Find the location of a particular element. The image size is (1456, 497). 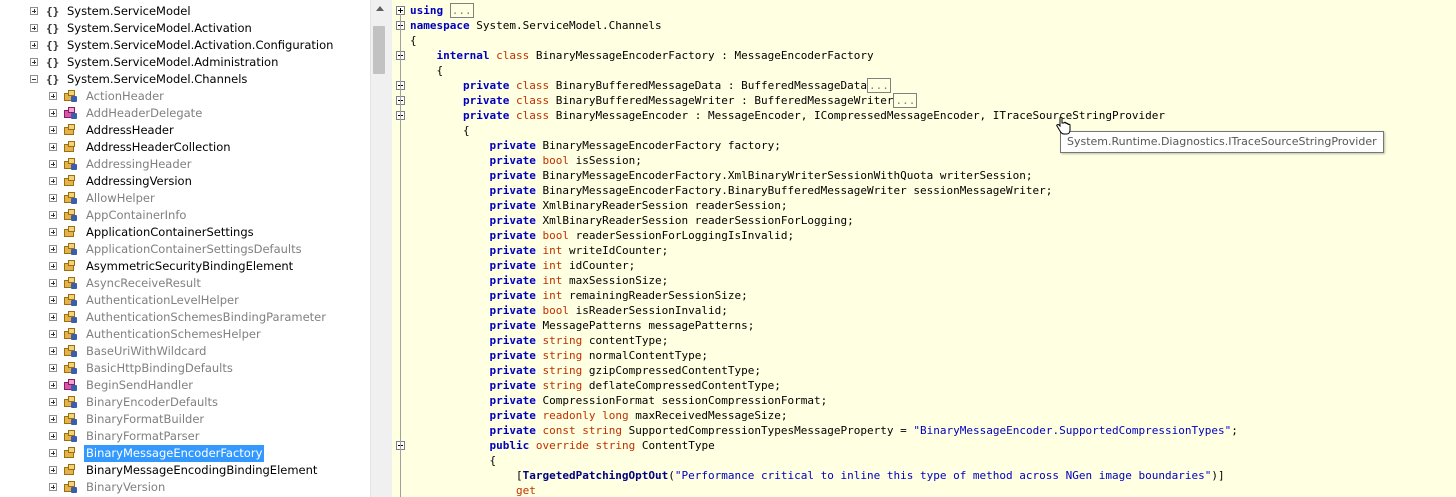

code-line: private string normalContentType; is located at coordinates (559, 355).